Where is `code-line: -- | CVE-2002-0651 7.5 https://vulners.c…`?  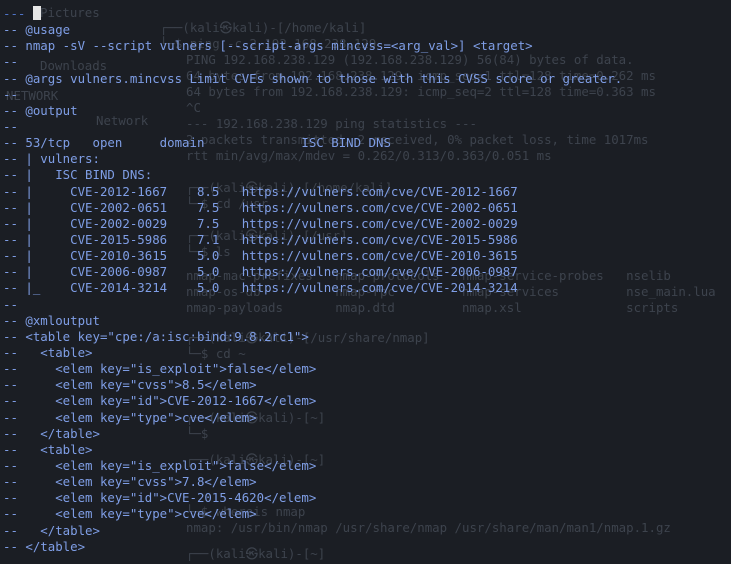 code-line: -- | CVE-2002-0651 7.5 https://vulners.c… is located at coordinates (312, 208).